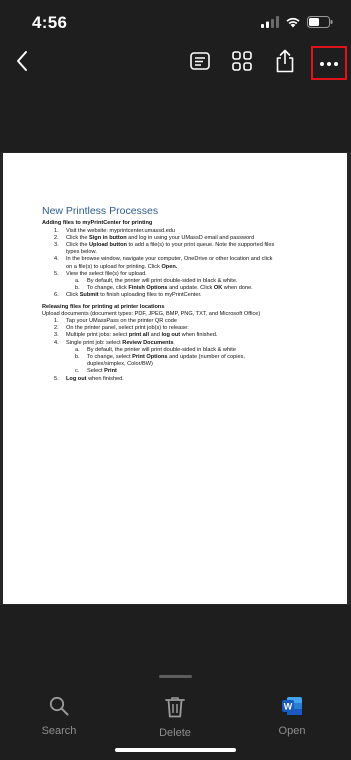 The height and width of the screenshot is (760, 351). What do you see at coordinates (329, 63) in the screenshot?
I see `more-button-highlight` at bounding box center [329, 63].